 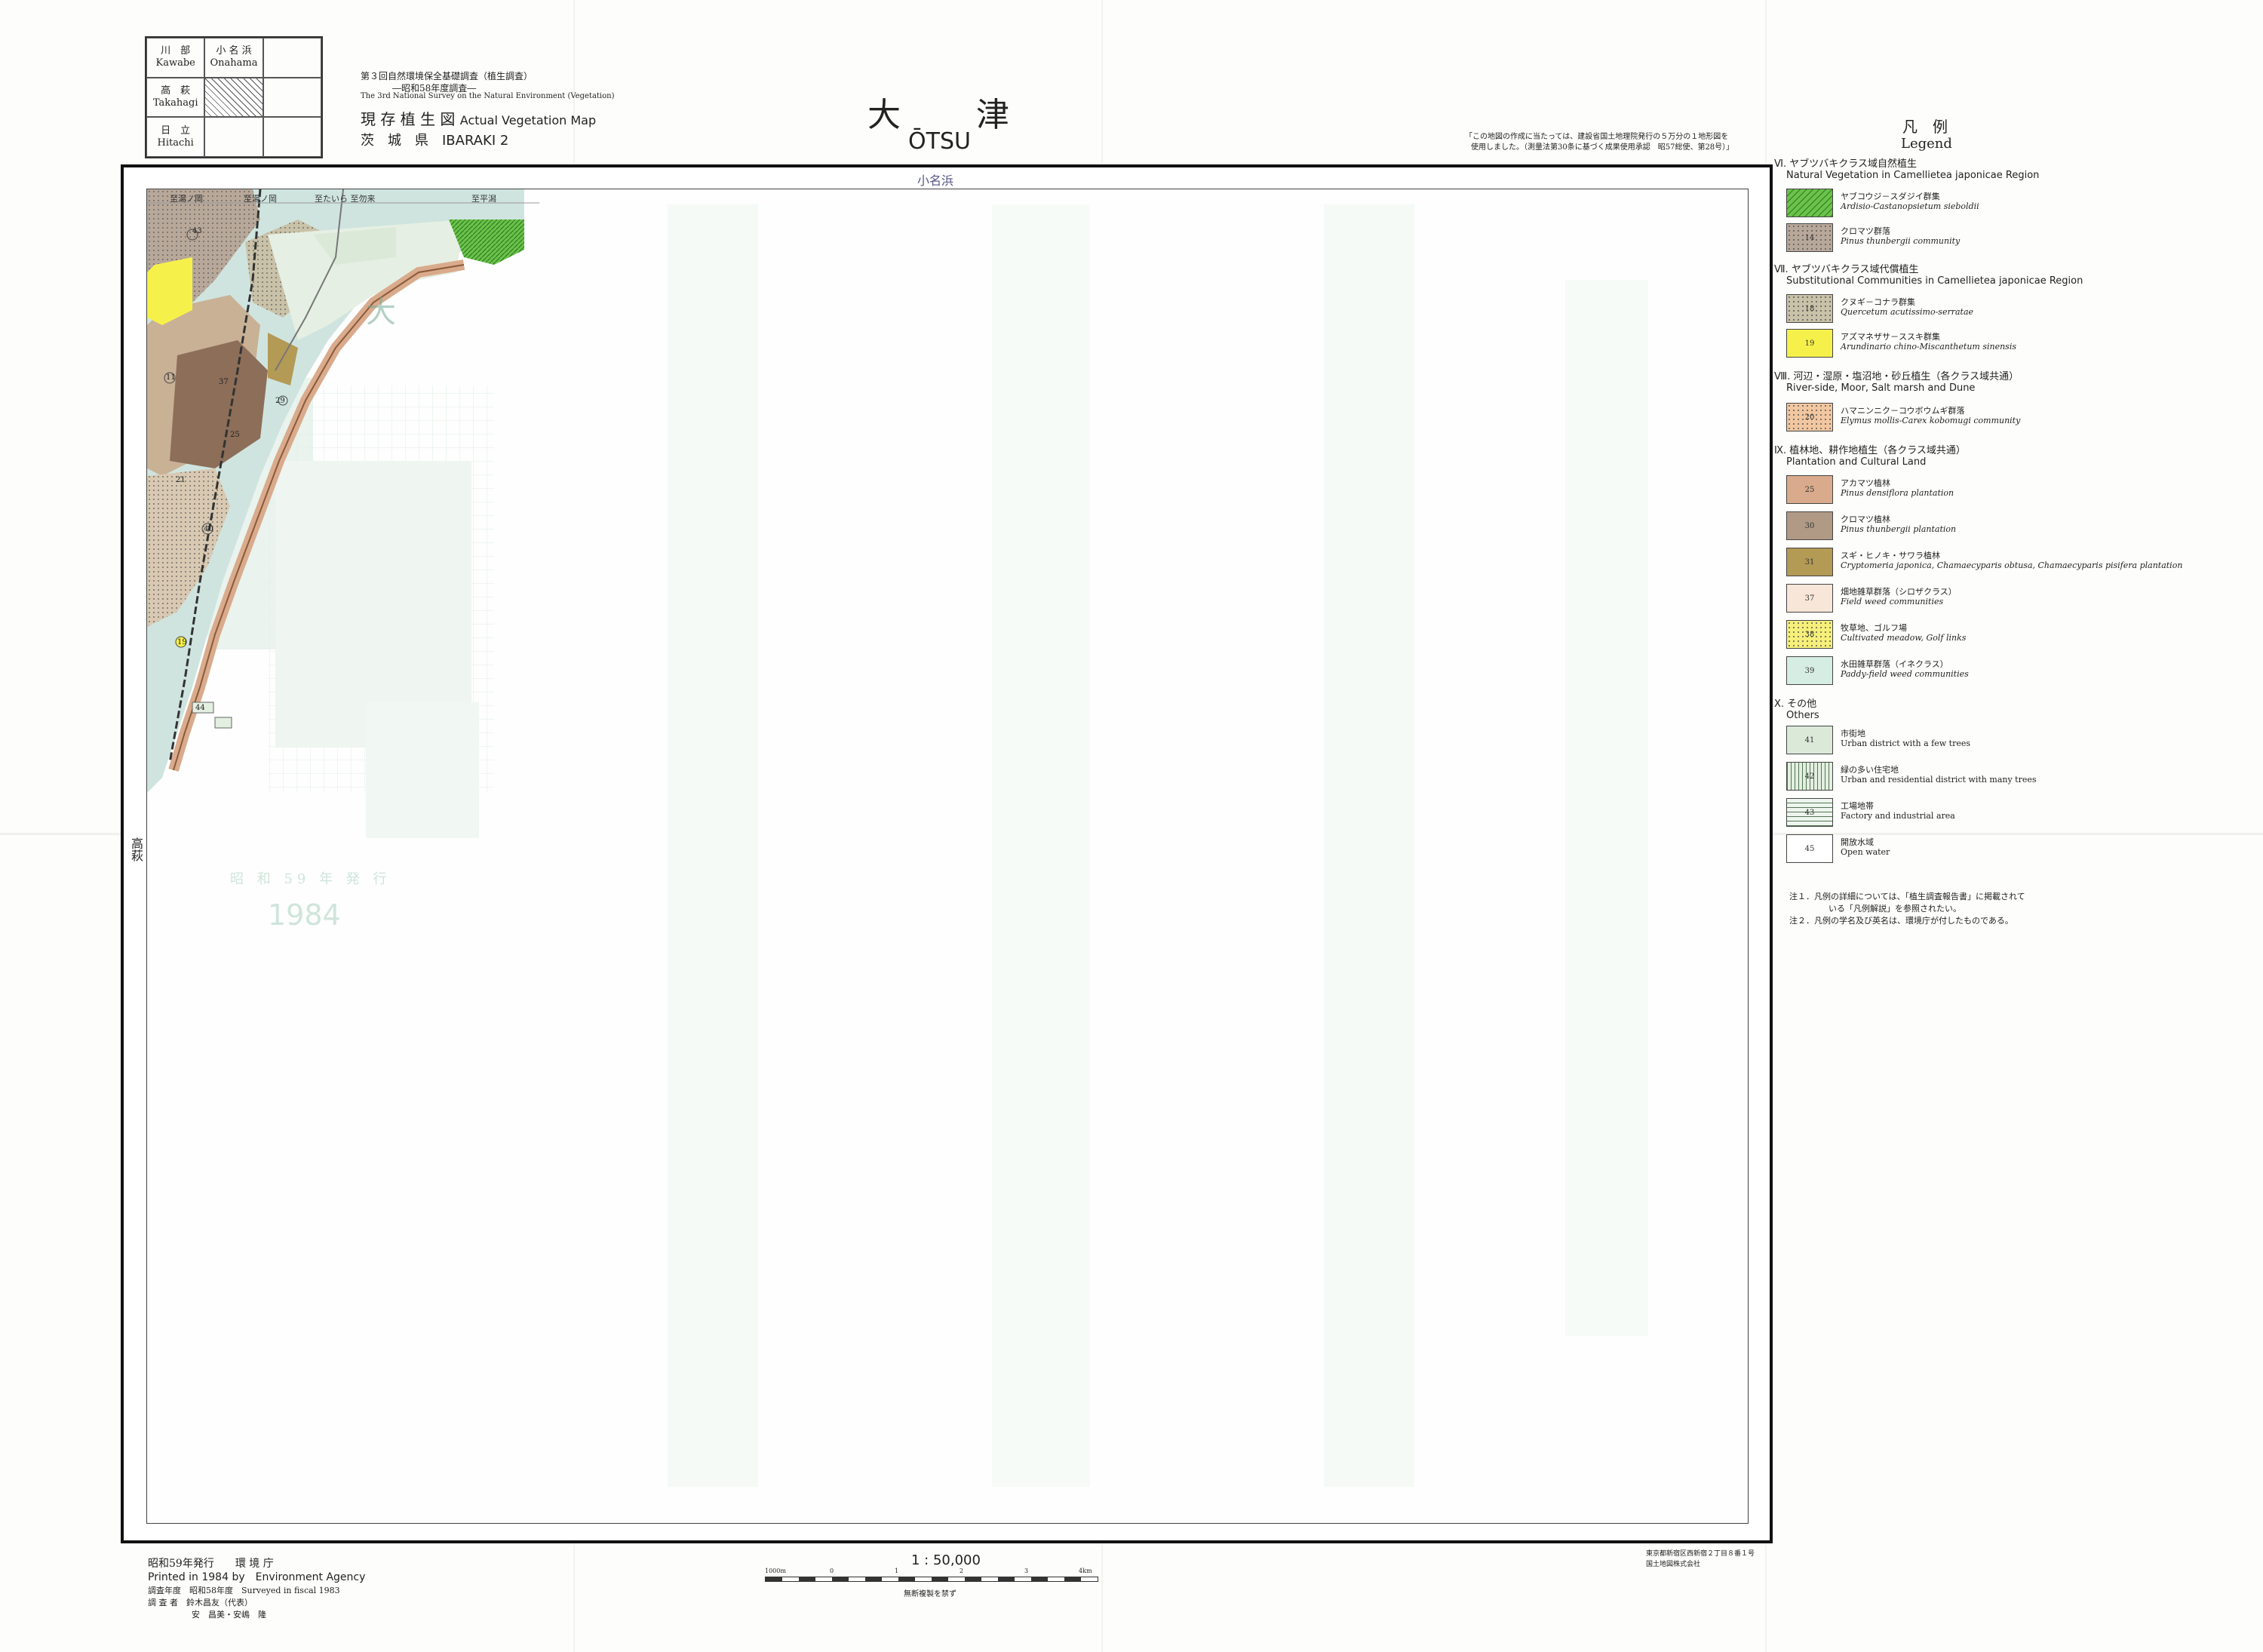 What do you see at coordinates (1907, 896) in the screenshot?
I see `legend-note: 注１．凡例の詳細については、「植生調査報告書」に掲載されて` at bounding box center [1907, 896].